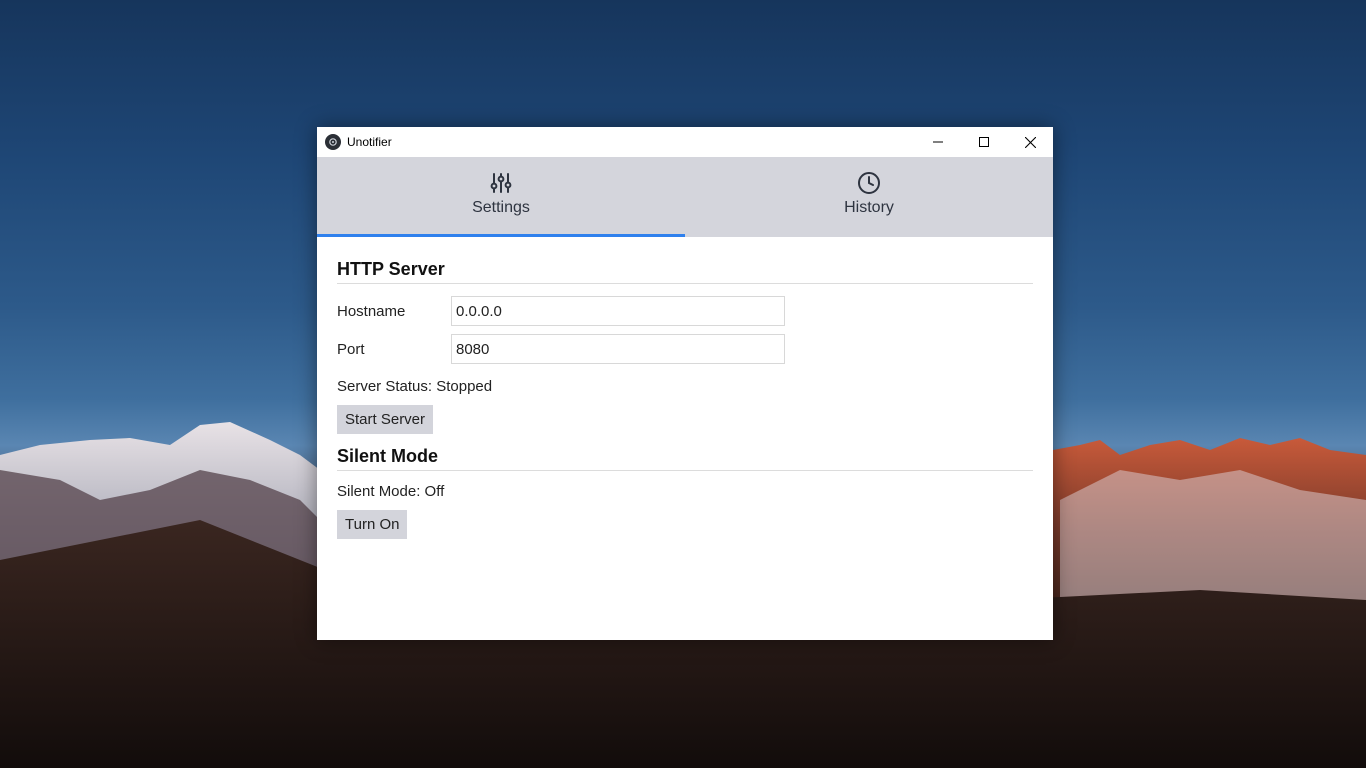 Image resolution: width=1366 pixels, height=768 pixels. I want to click on maximize-button, so click(984, 142).